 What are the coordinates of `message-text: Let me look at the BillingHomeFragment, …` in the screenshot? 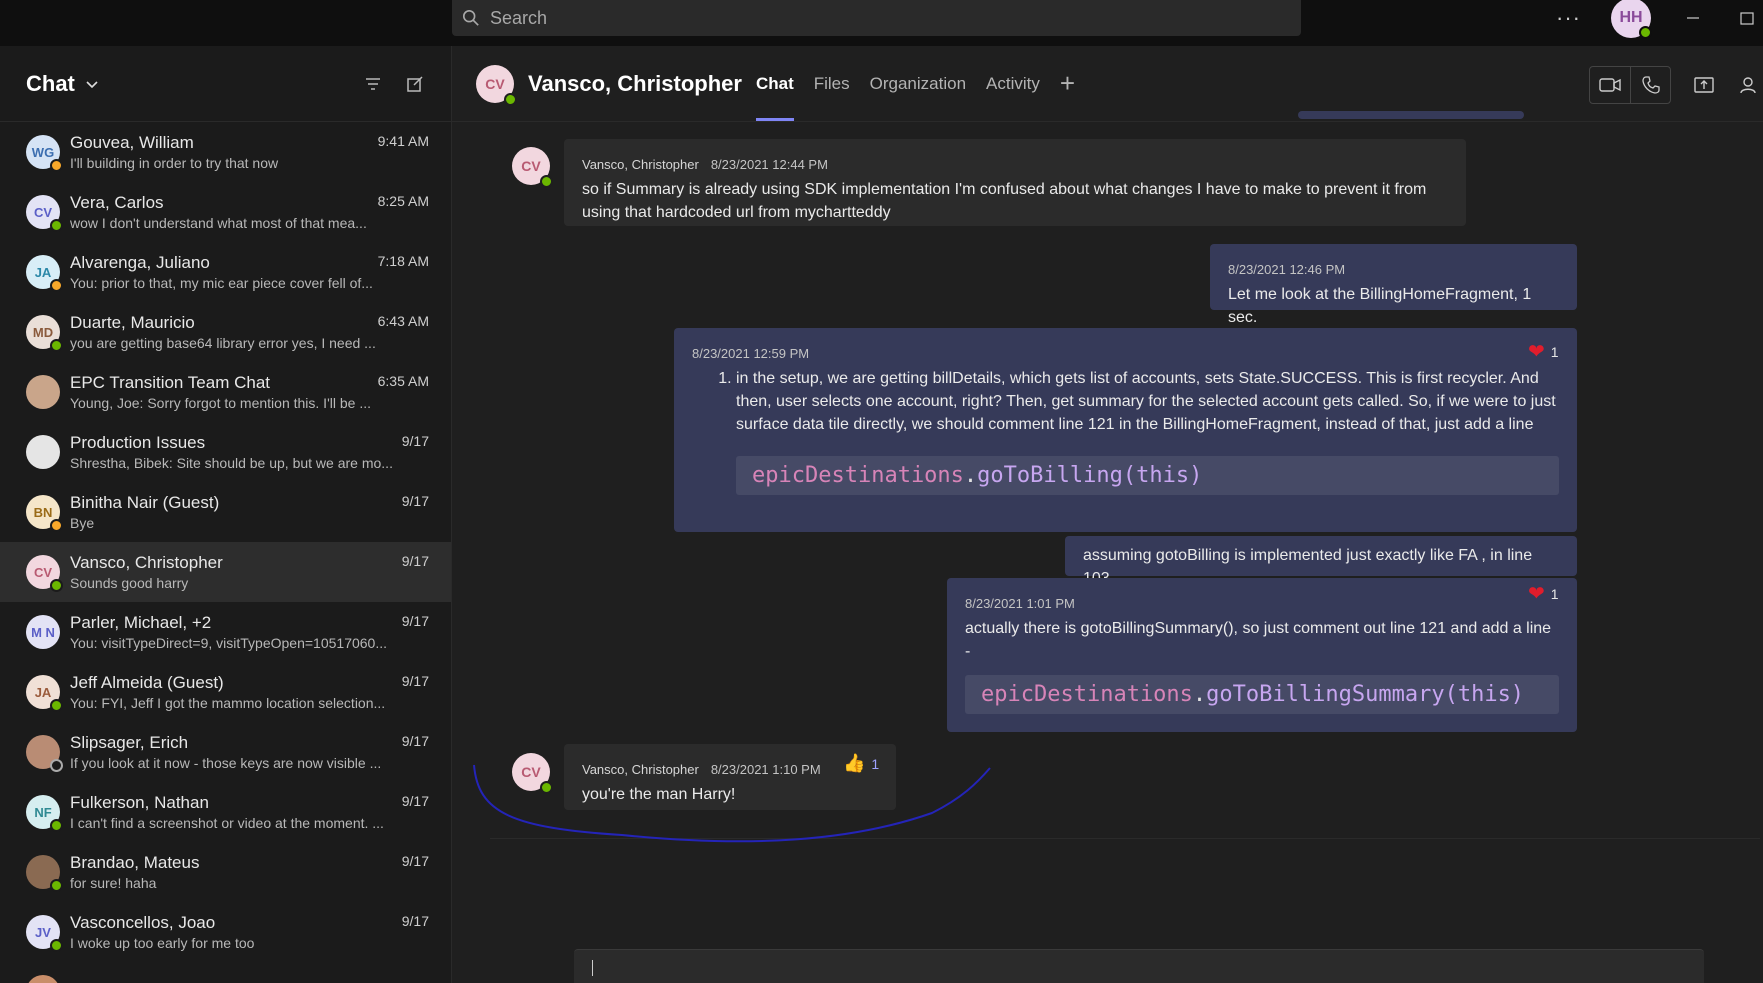 It's located at (1380, 306).